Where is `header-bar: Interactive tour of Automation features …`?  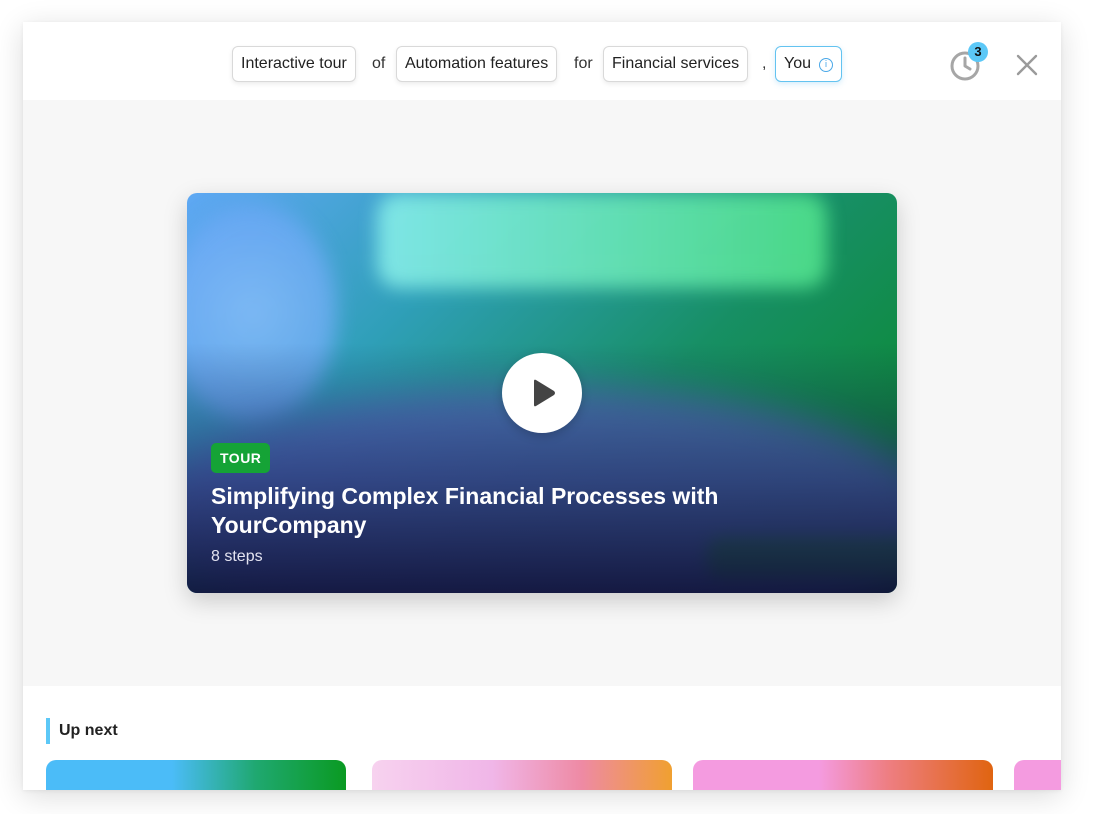
header-bar: Interactive tour of Automation features … is located at coordinates (542, 61).